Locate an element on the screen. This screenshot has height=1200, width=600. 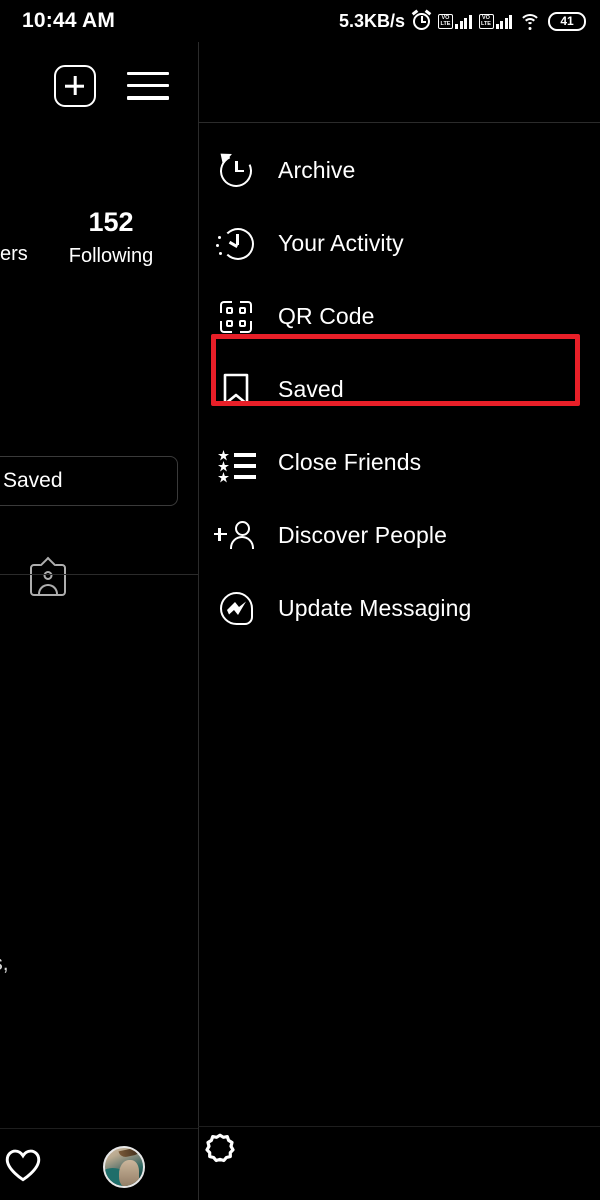
signal-bars-sim2 is located at coordinates (503, 21).